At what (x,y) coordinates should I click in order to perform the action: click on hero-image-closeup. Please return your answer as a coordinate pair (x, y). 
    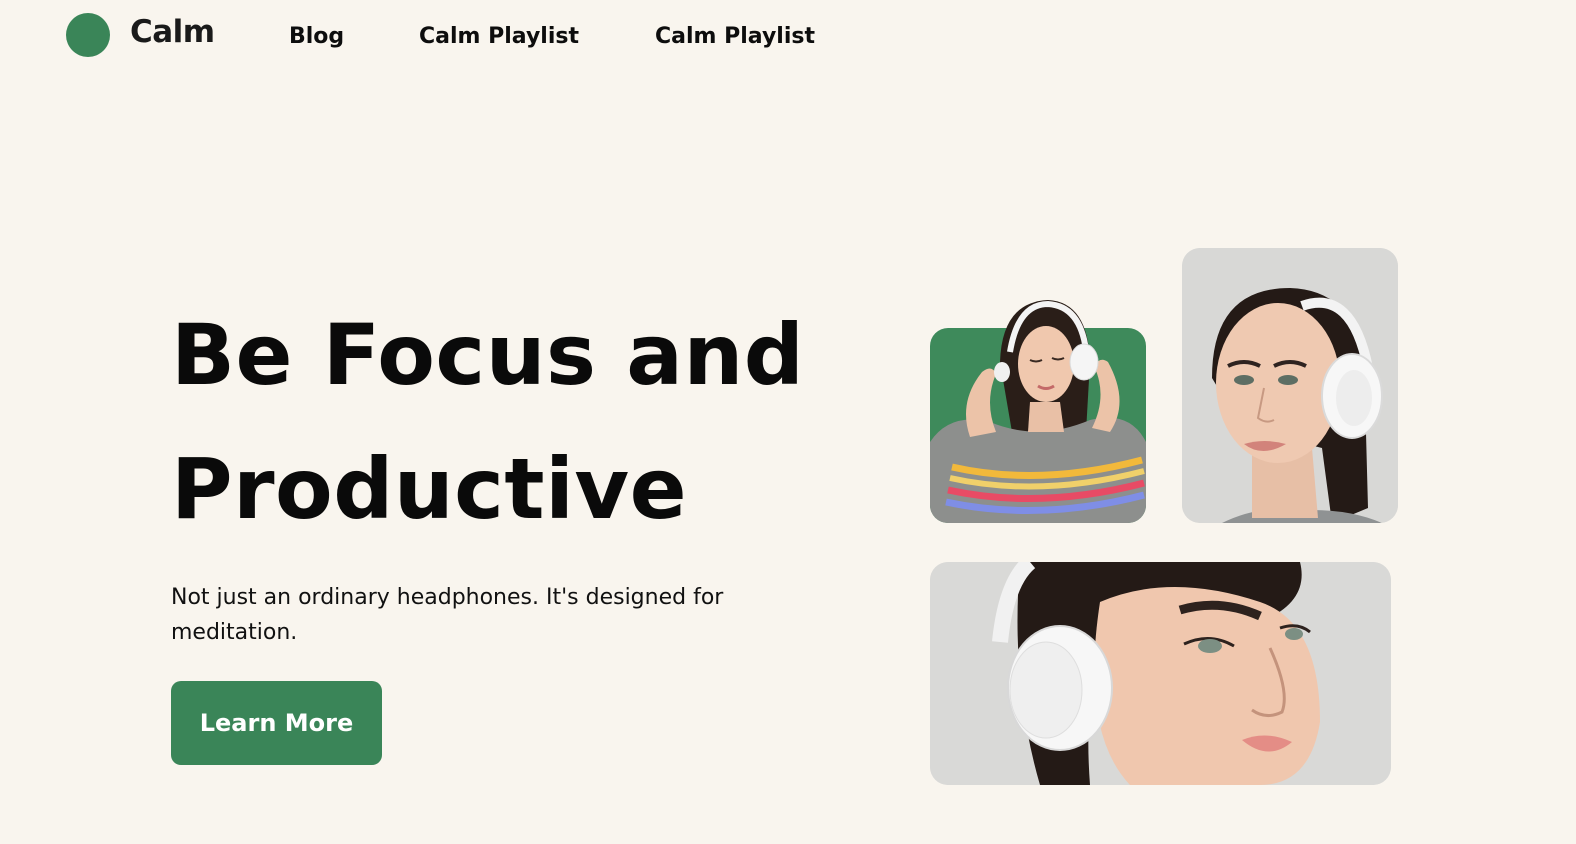
    Looking at the image, I should click on (1160, 673).